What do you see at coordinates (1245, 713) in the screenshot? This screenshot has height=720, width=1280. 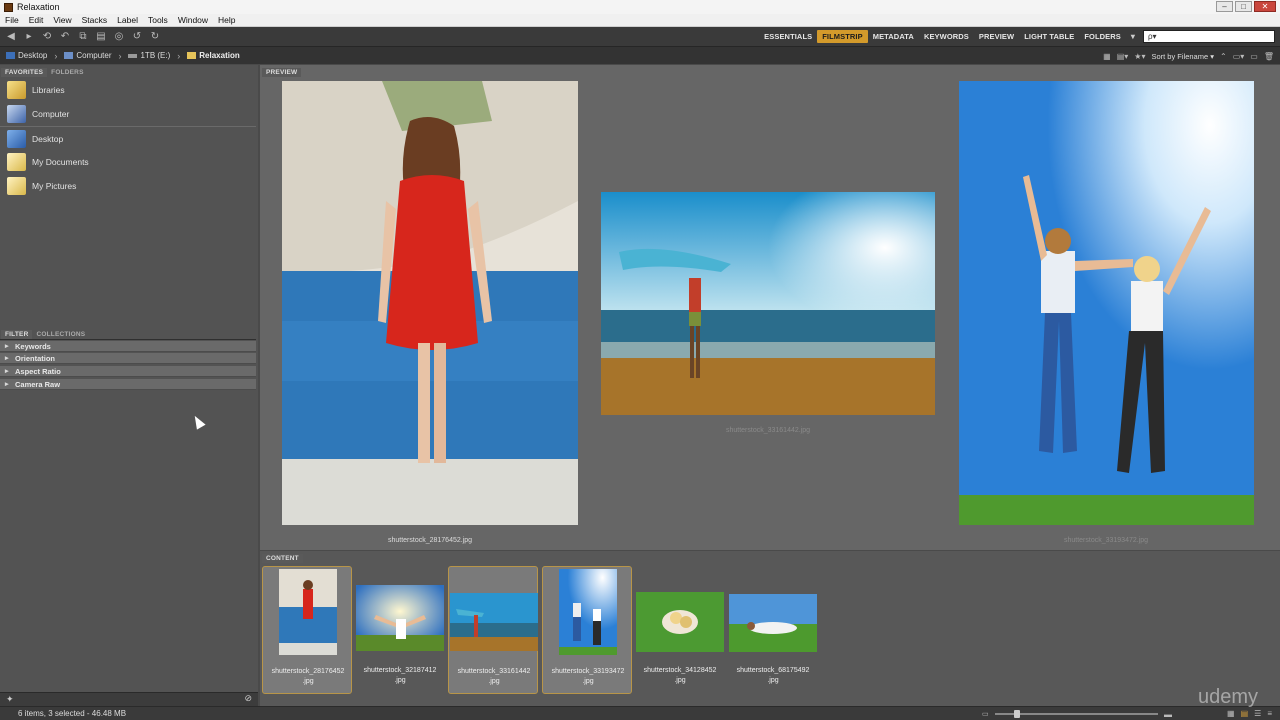 I see `thumbnail-view-icon: ▤` at bounding box center [1245, 713].